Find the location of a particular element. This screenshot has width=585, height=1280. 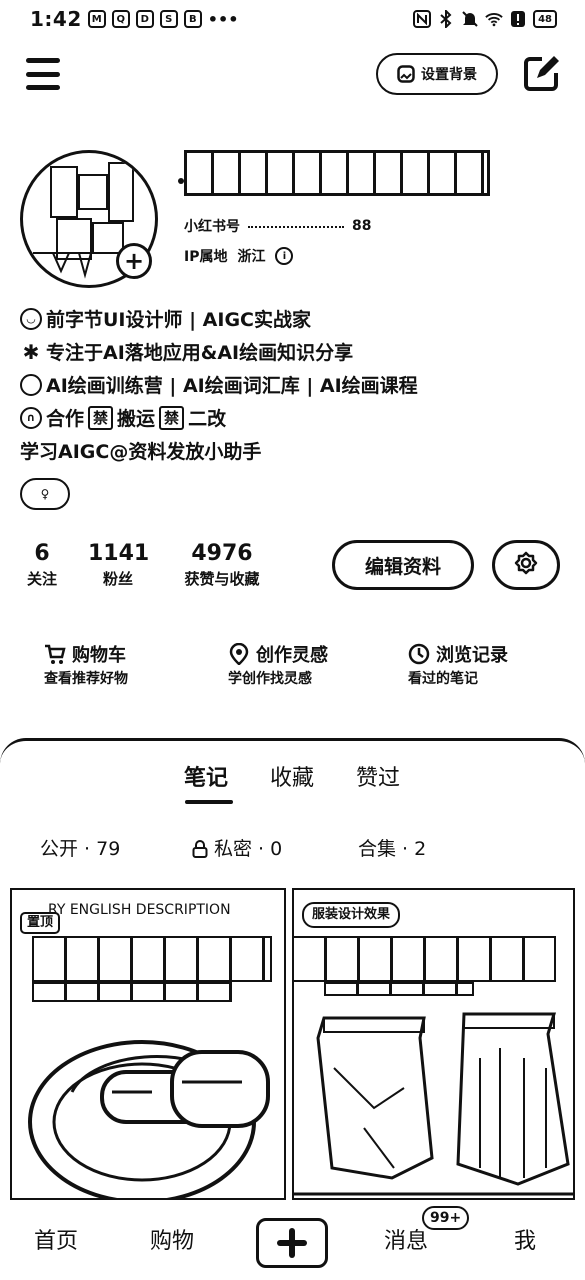

create-post-button is located at coordinates (292, 1243).